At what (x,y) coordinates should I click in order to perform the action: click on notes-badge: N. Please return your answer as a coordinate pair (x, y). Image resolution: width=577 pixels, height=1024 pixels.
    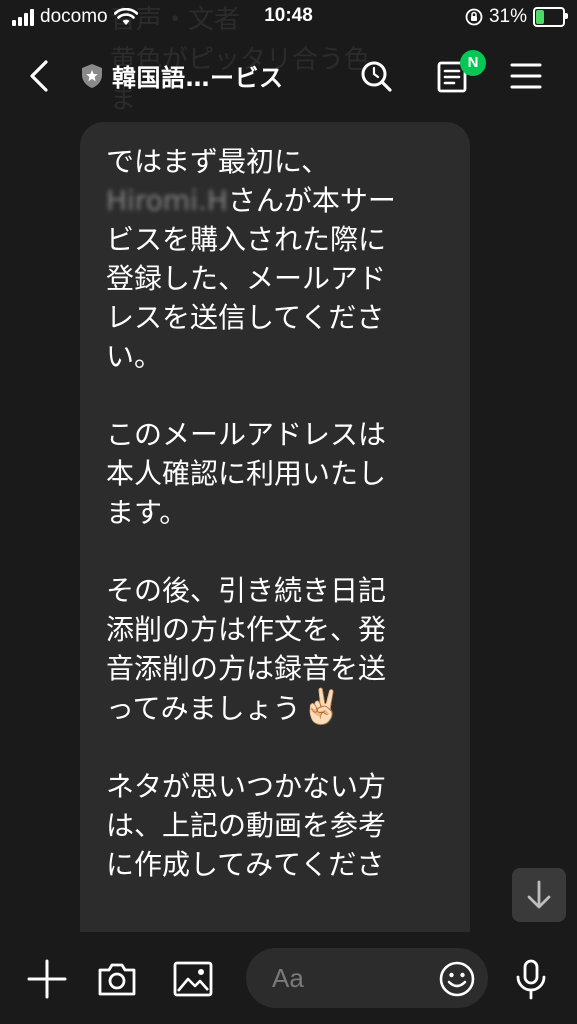
    Looking at the image, I should click on (473, 63).